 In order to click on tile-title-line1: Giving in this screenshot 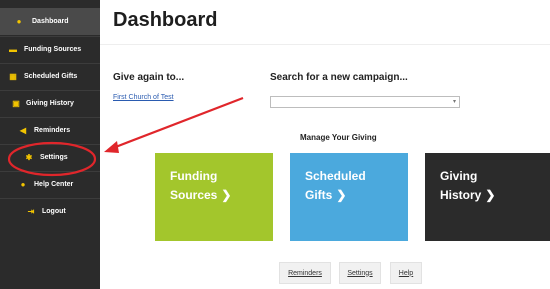, I will do `click(459, 176)`.